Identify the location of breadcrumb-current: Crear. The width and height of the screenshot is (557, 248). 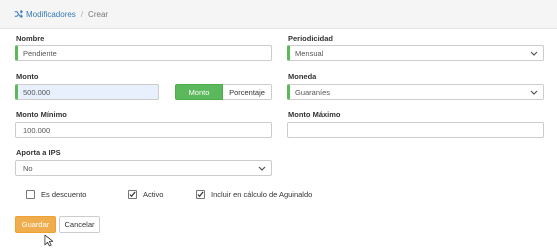
(98, 14).